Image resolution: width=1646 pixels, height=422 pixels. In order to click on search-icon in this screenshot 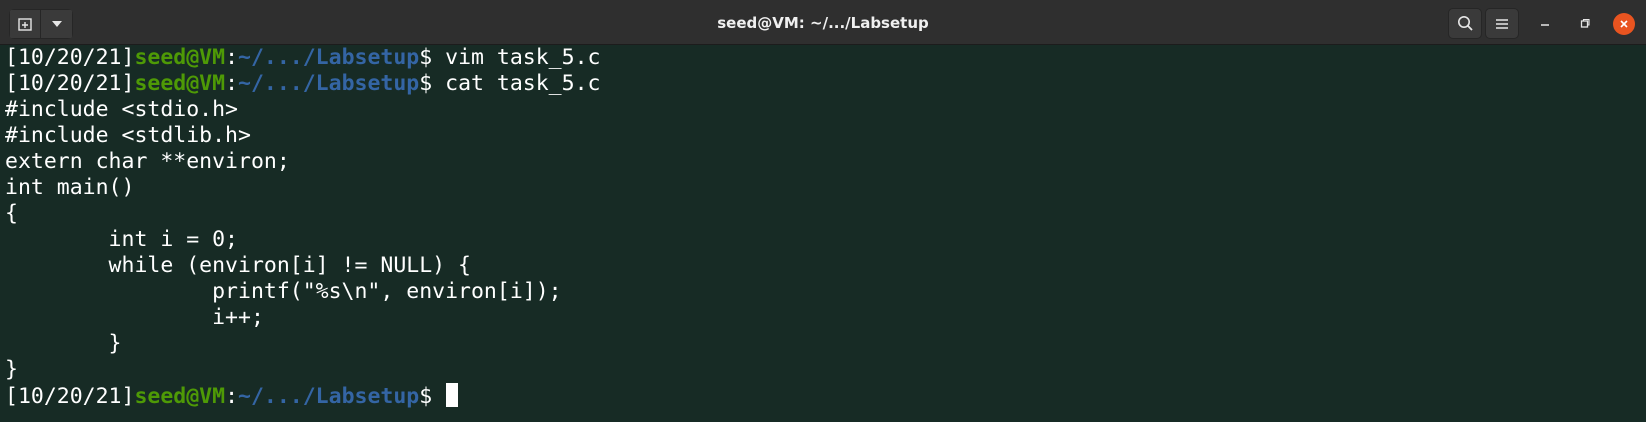, I will do `click(1465, 23)`.